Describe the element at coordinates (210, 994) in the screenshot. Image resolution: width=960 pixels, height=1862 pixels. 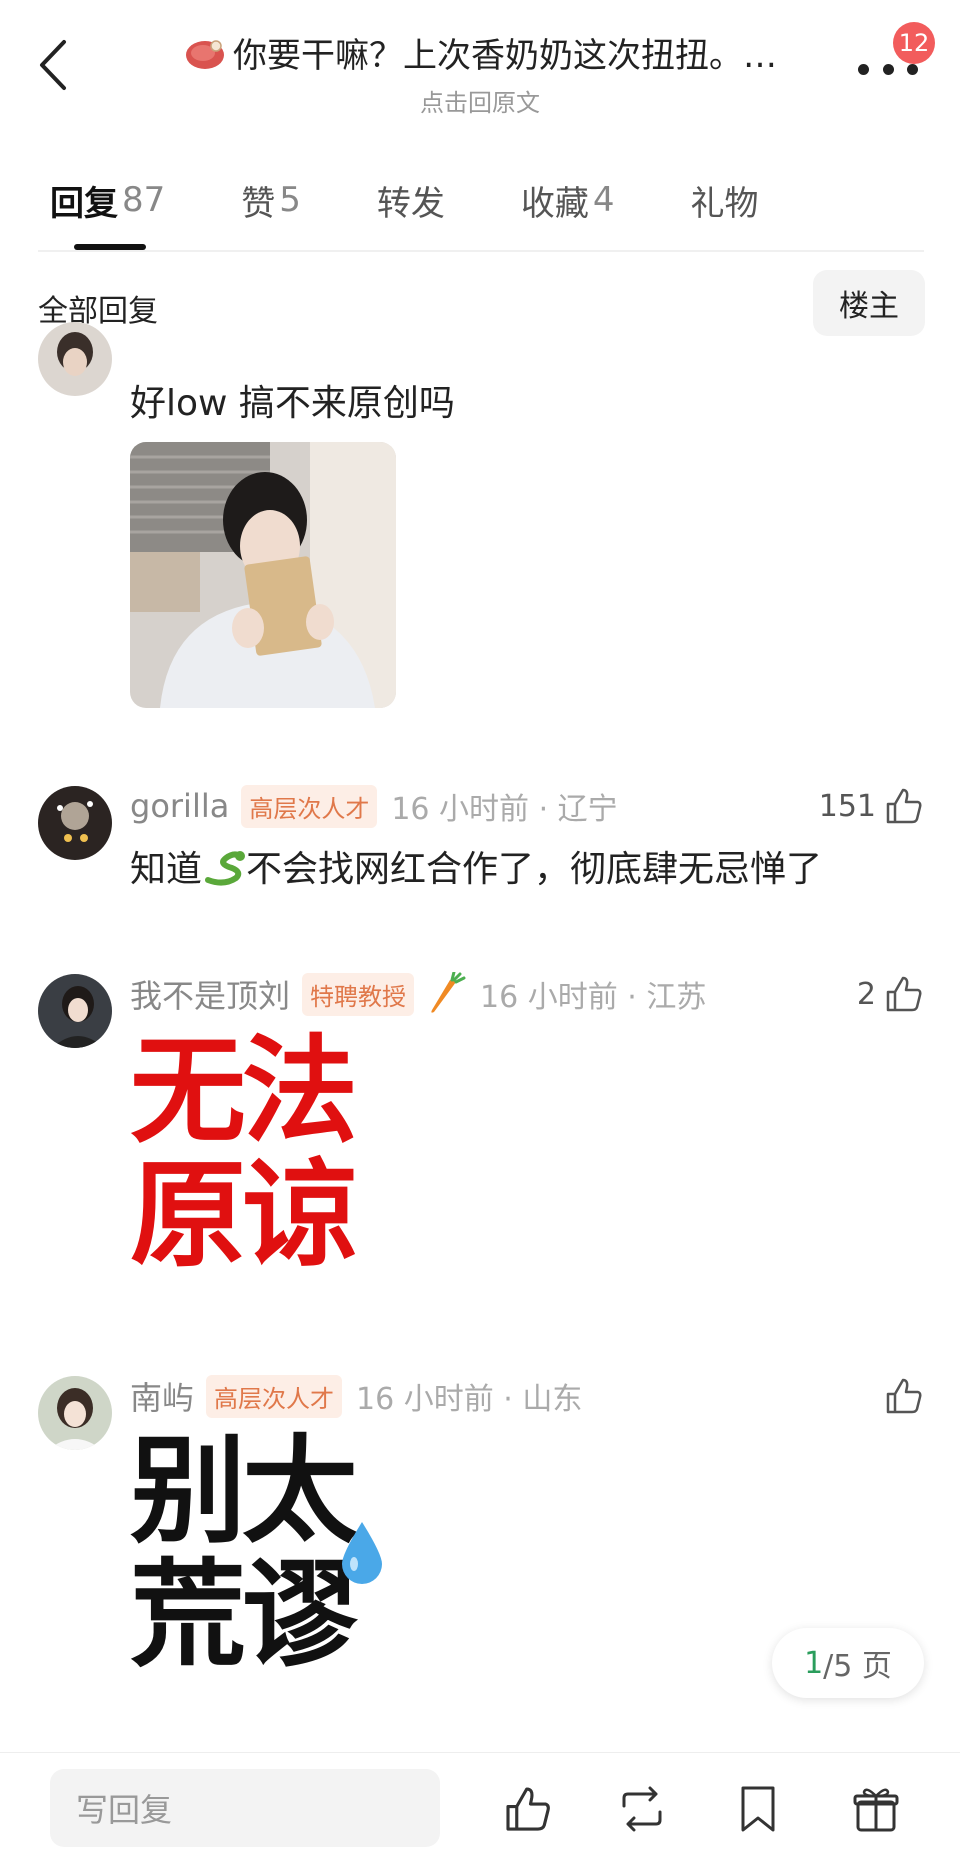
I see `username: 我不是顶刘` at that location.